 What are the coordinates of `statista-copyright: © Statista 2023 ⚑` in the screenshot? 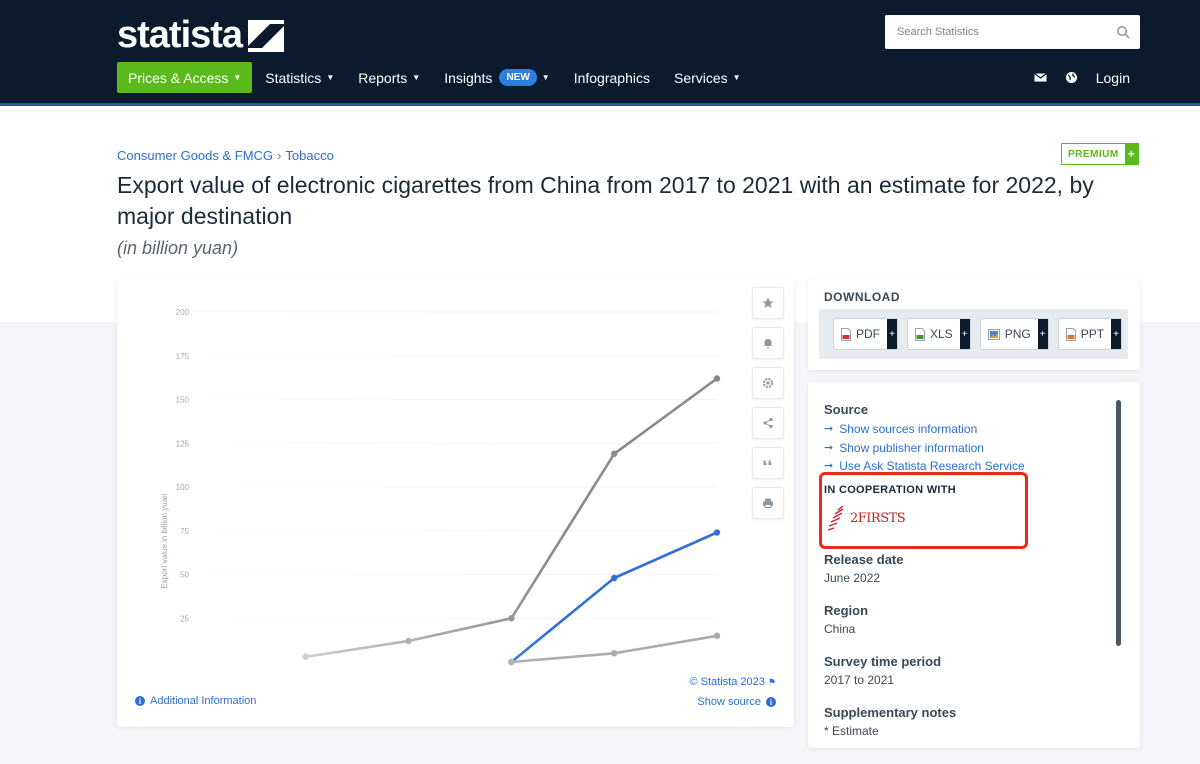 It's located at (732, 682).